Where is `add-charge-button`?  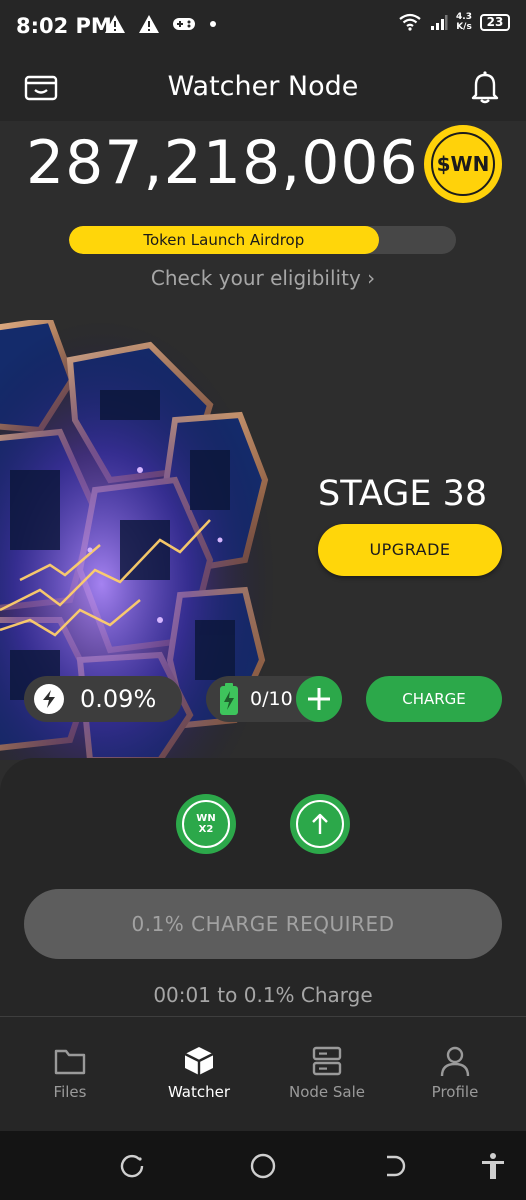 add-charge-button is located at coordinates (319, 699).